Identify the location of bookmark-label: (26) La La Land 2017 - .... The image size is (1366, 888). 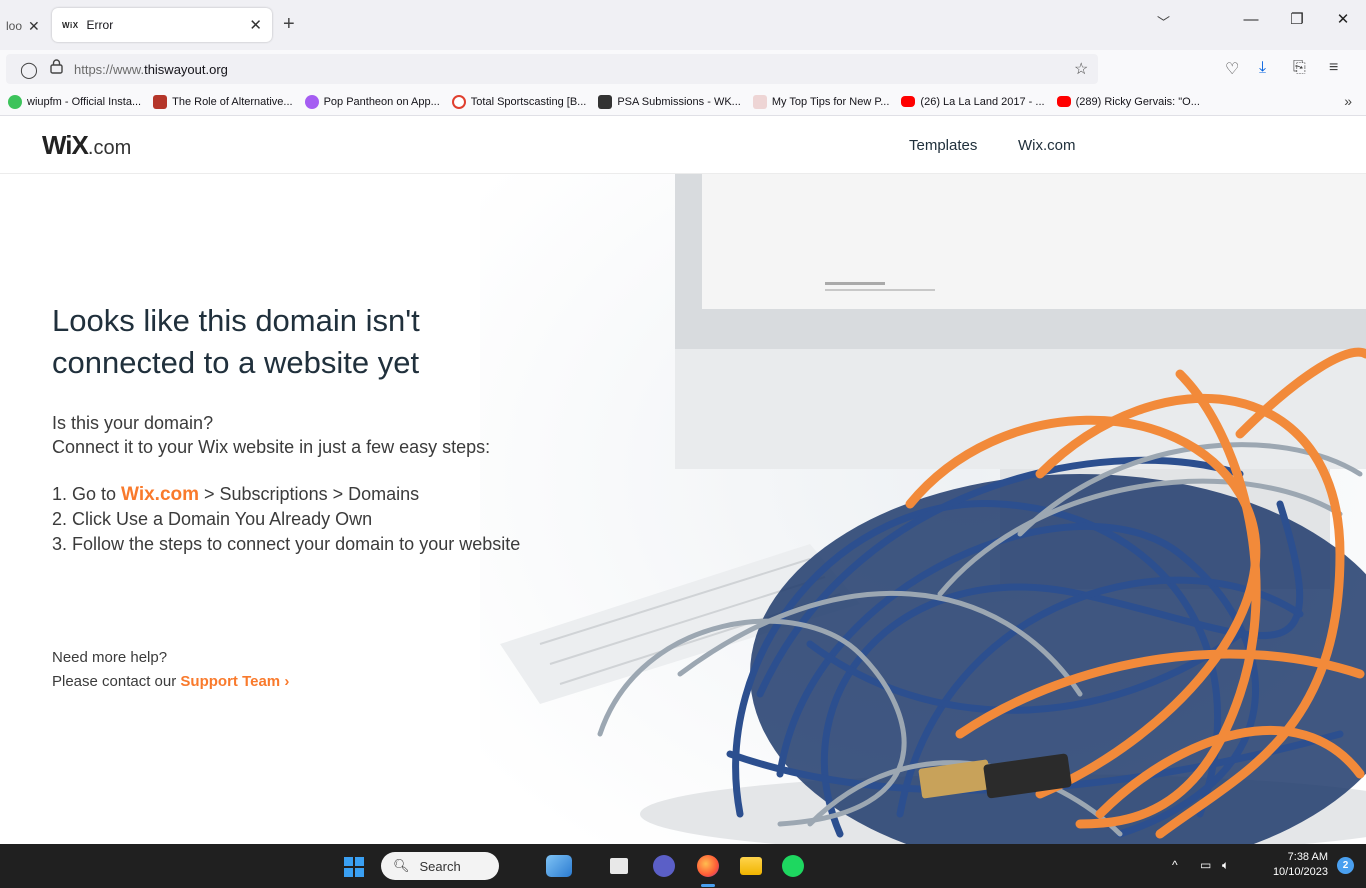
(982, 101).